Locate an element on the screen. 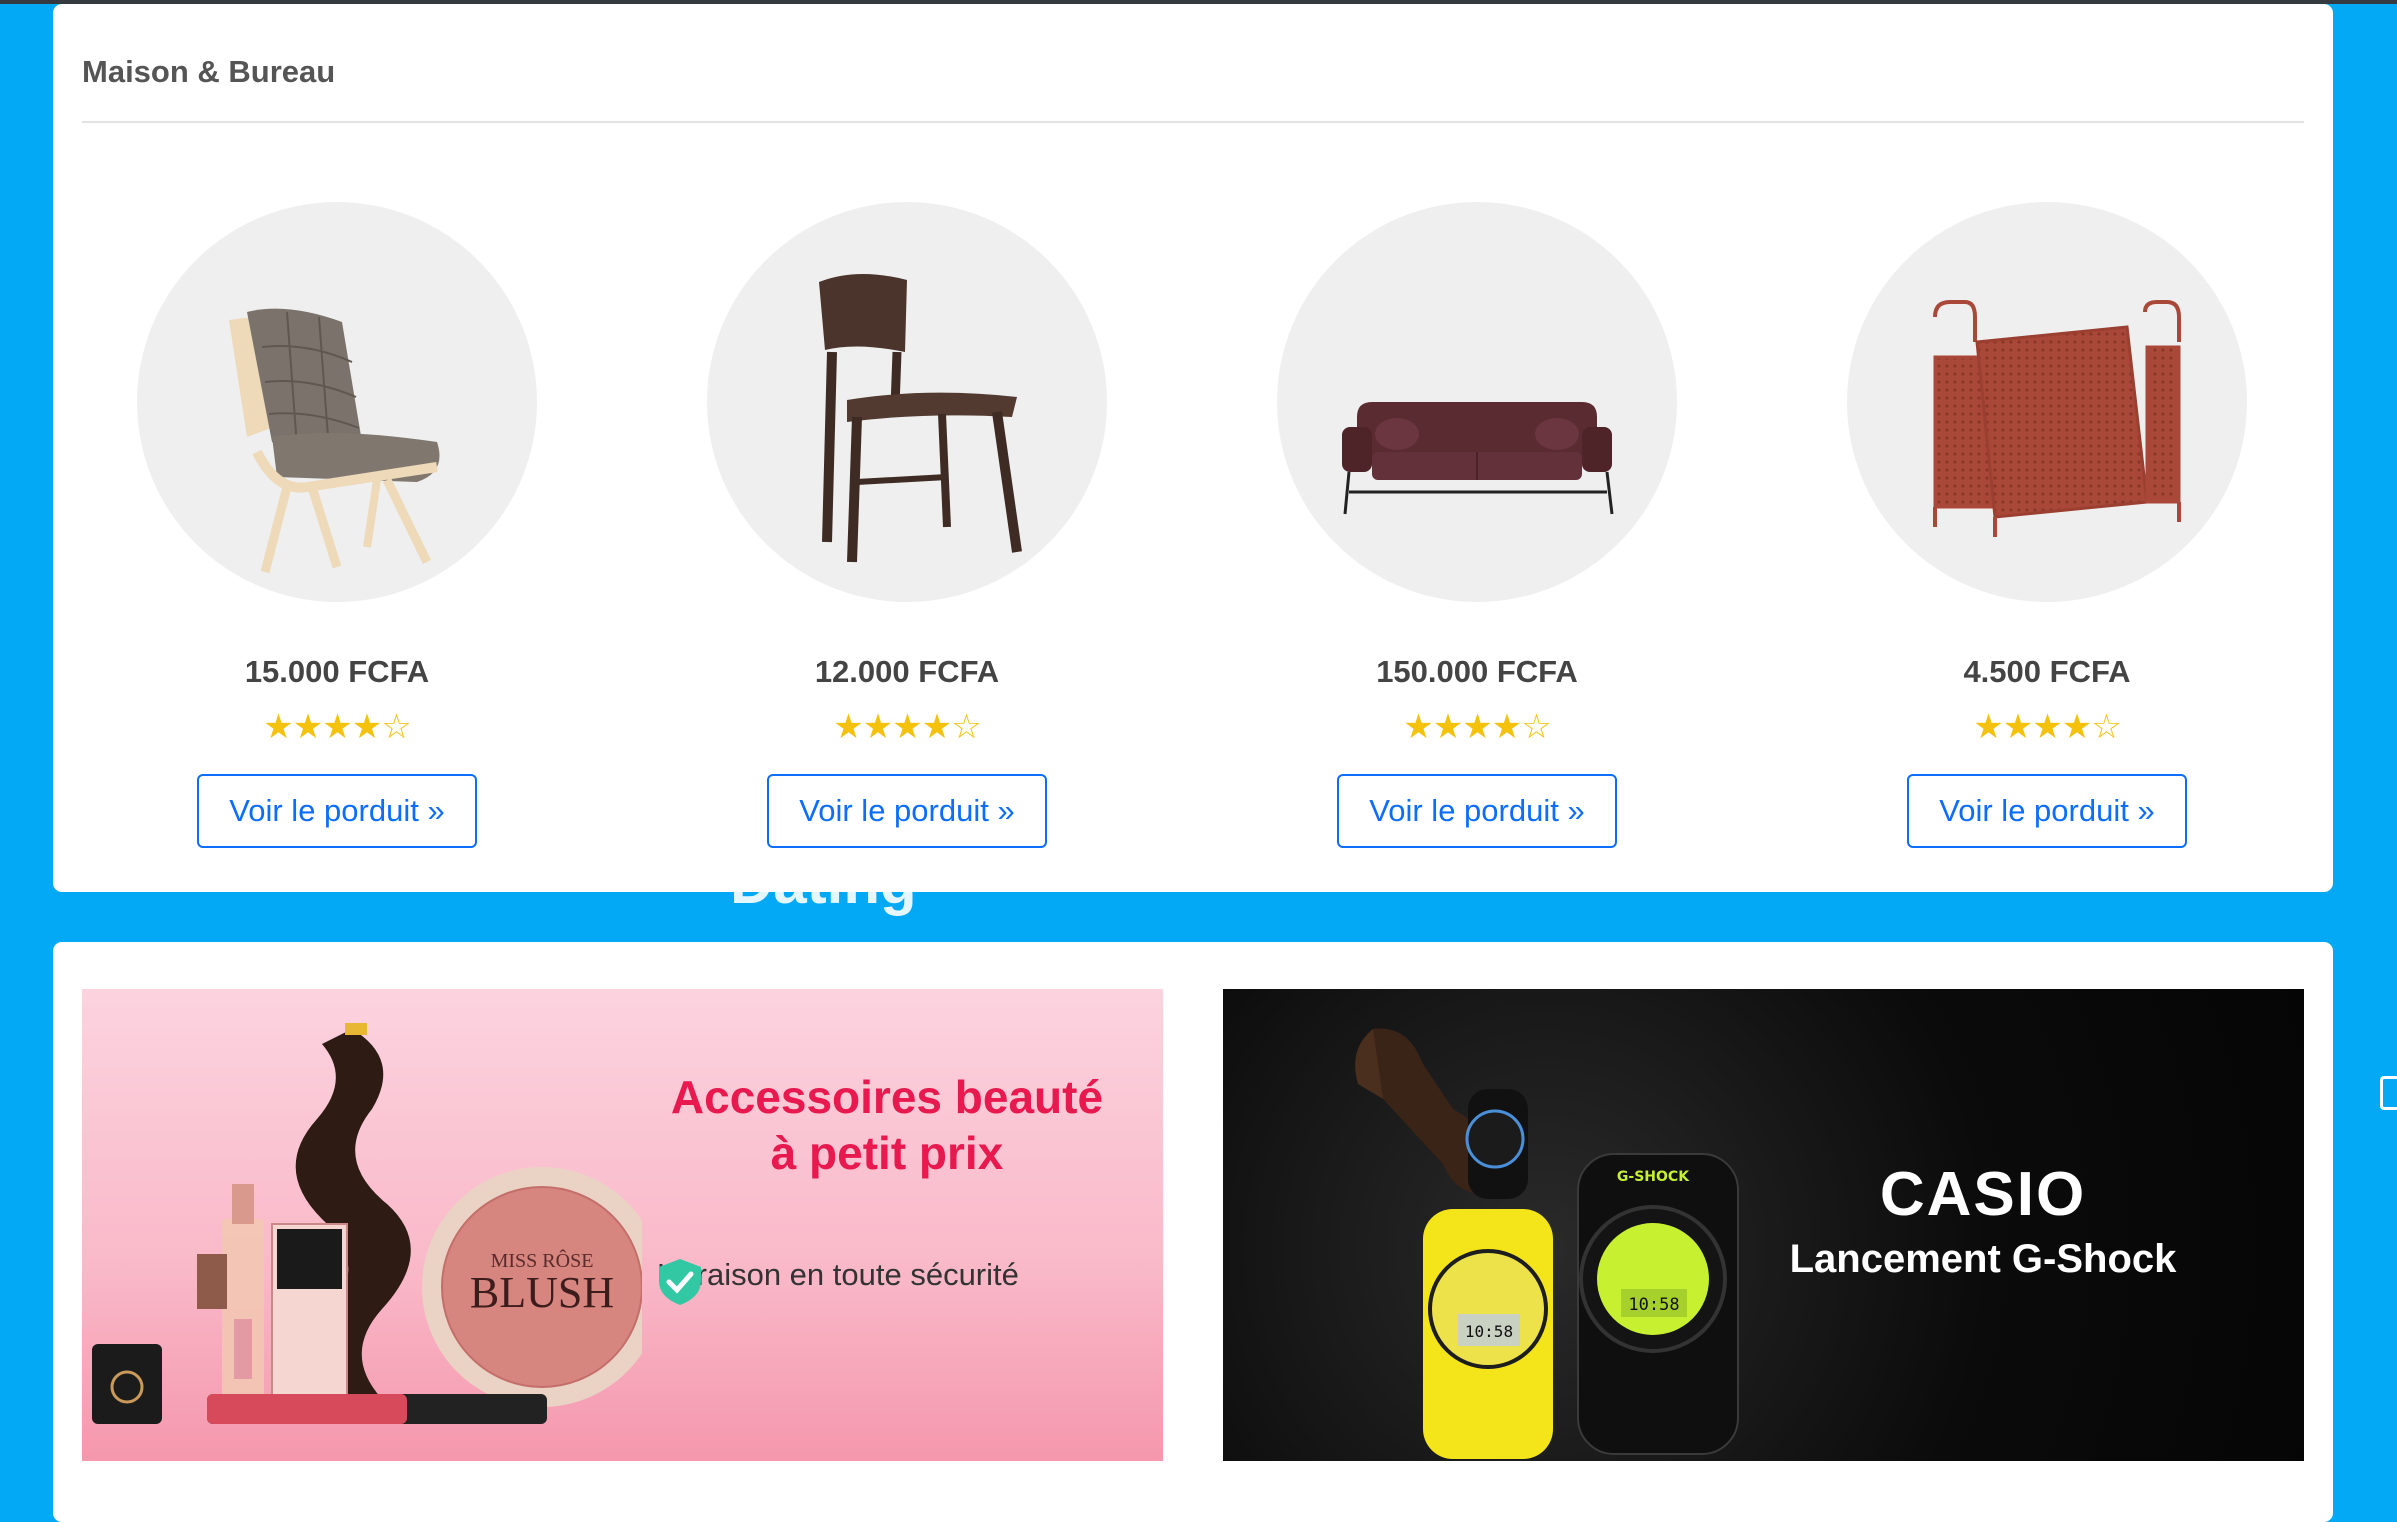 The width and height of the screenshot is (2397, 1522). yellow-watch-display: 10:58 is located at coordinates (1489, 1331).